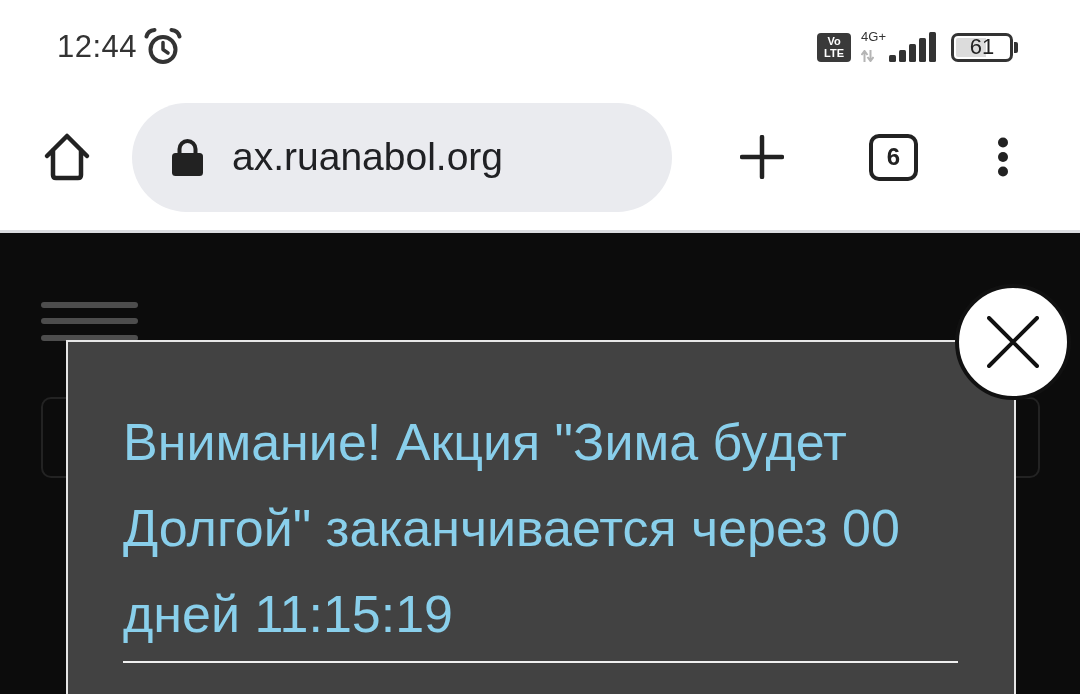  I want to click on data-arrows-icon, so click(868, 56).